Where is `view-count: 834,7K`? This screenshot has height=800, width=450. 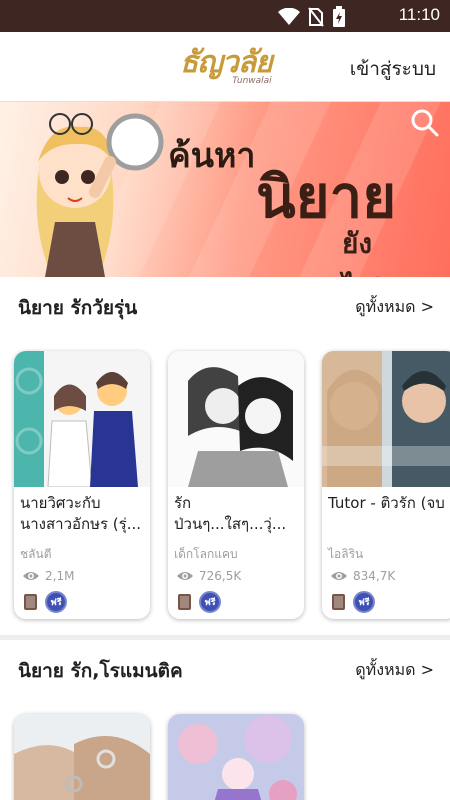
view-count: 834,7K is located at coordinates (374, 576).